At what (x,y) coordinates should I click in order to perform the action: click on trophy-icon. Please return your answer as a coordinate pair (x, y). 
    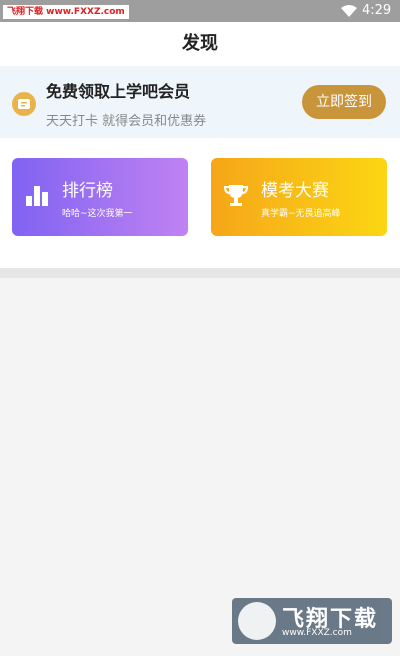
    Looking at the image, I should click on (236, 195).